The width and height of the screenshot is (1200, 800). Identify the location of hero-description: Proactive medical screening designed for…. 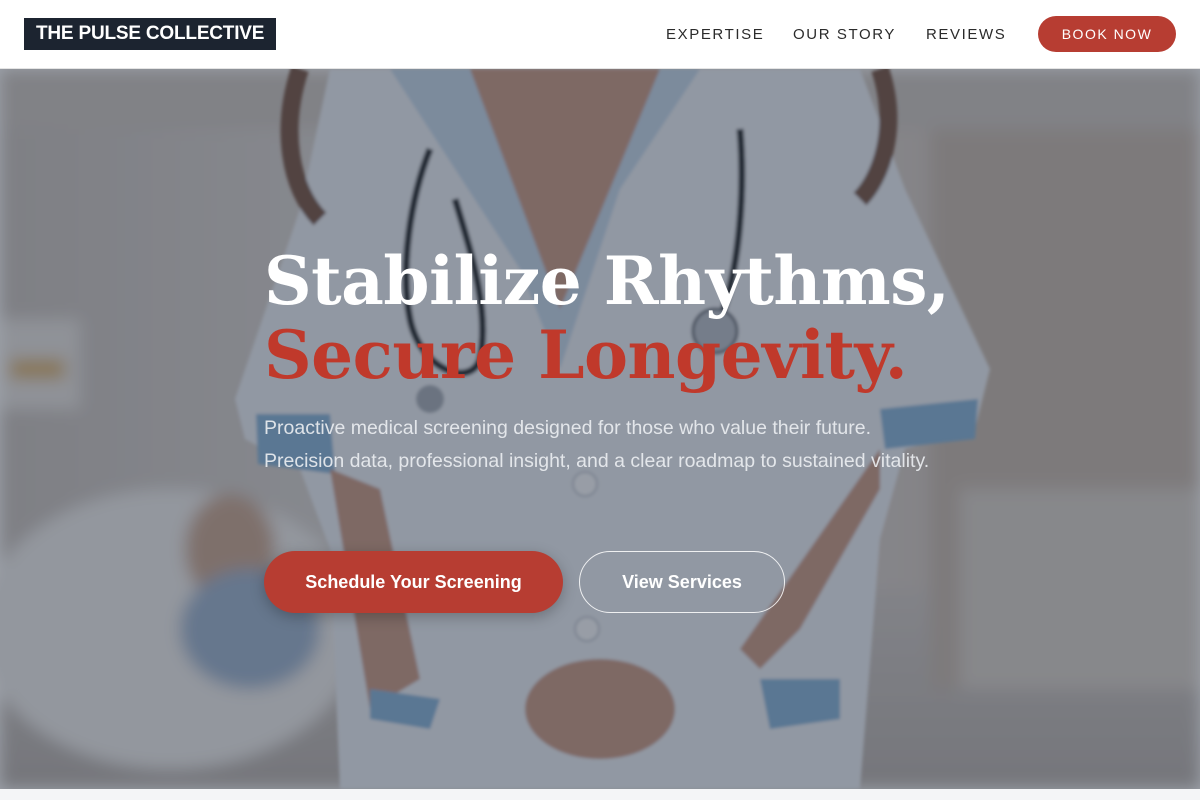
(597, 444).